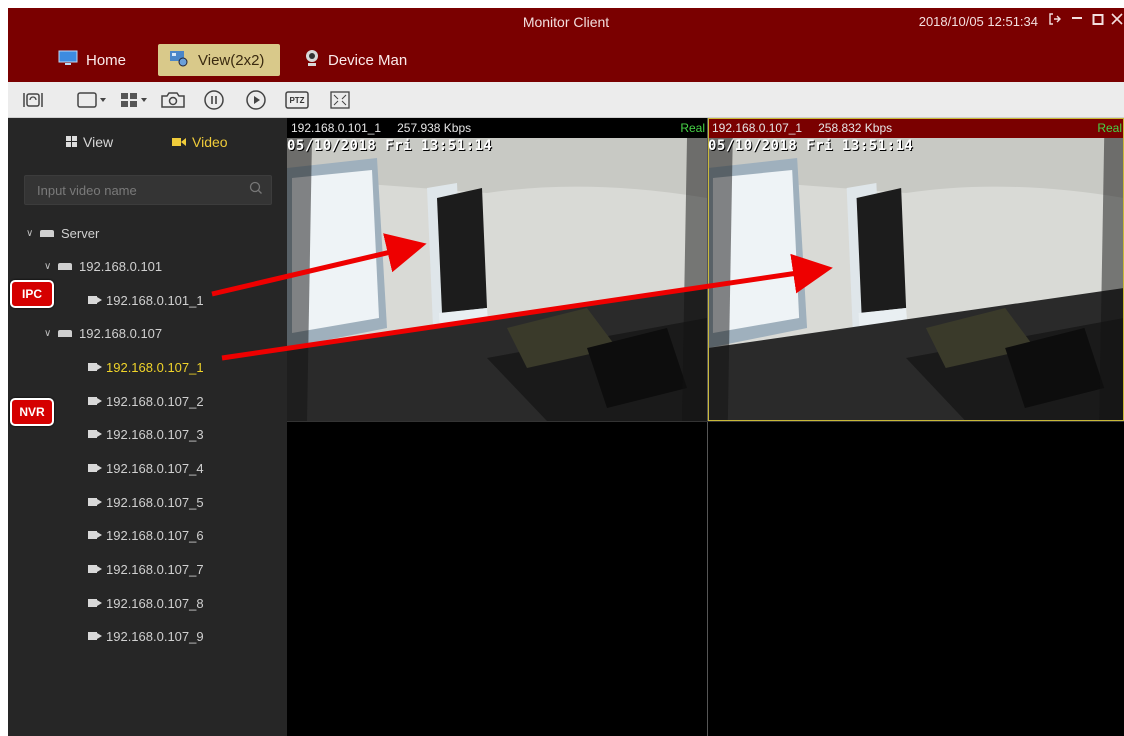 The width and height of the screenshot is (1124, 736). I want to click on fullscreen-icon, so click(340, 100).